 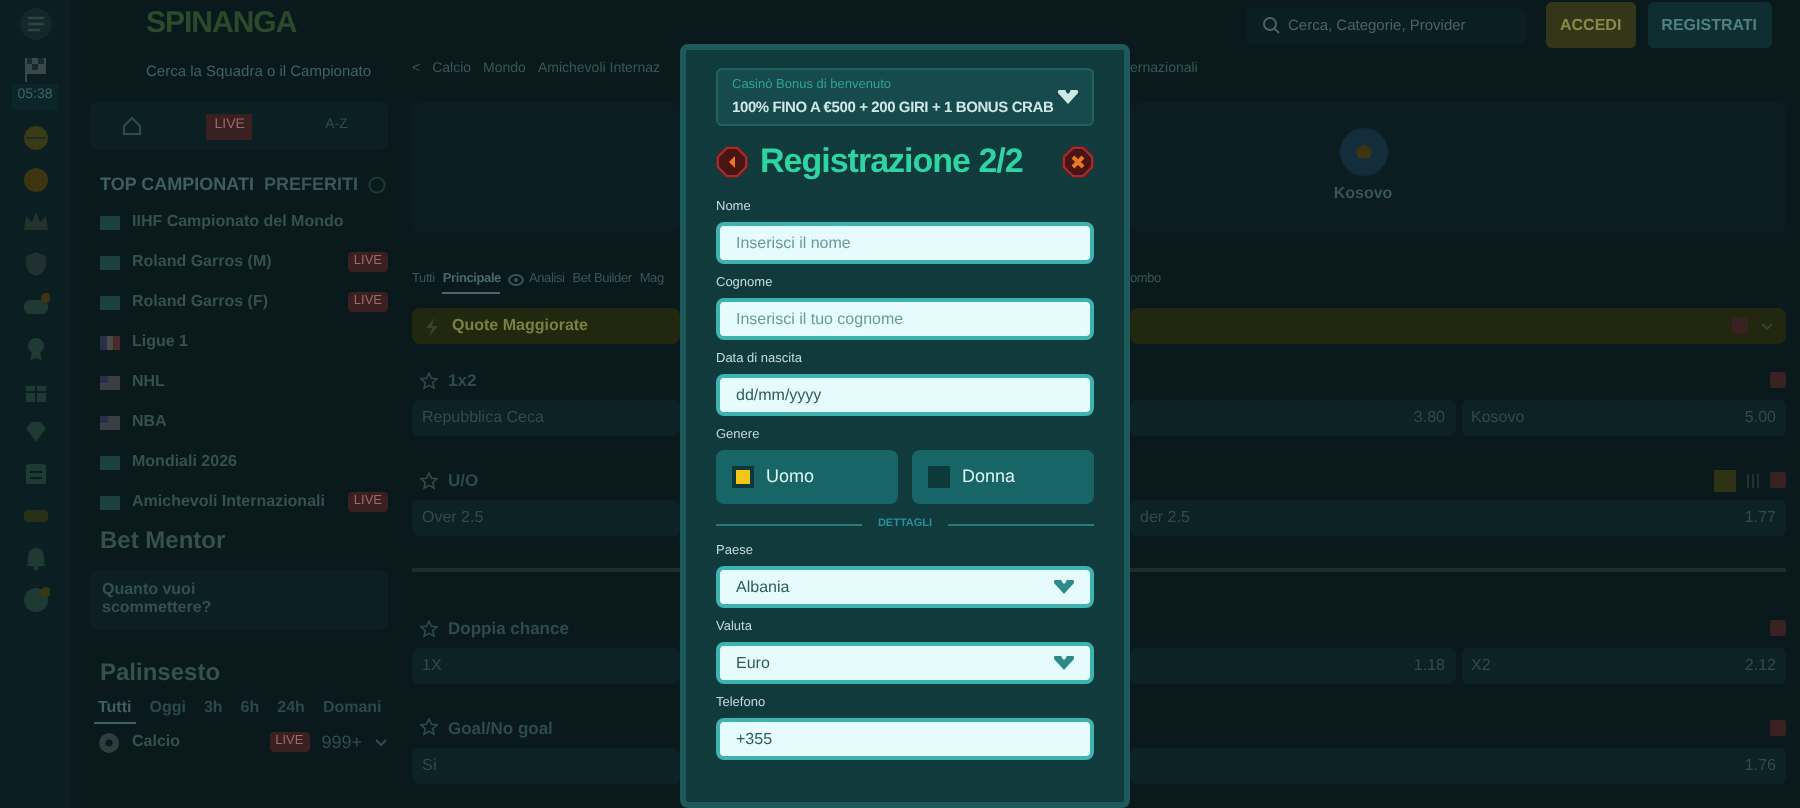 I want to click on info-icon, so click(x=377, y=184).